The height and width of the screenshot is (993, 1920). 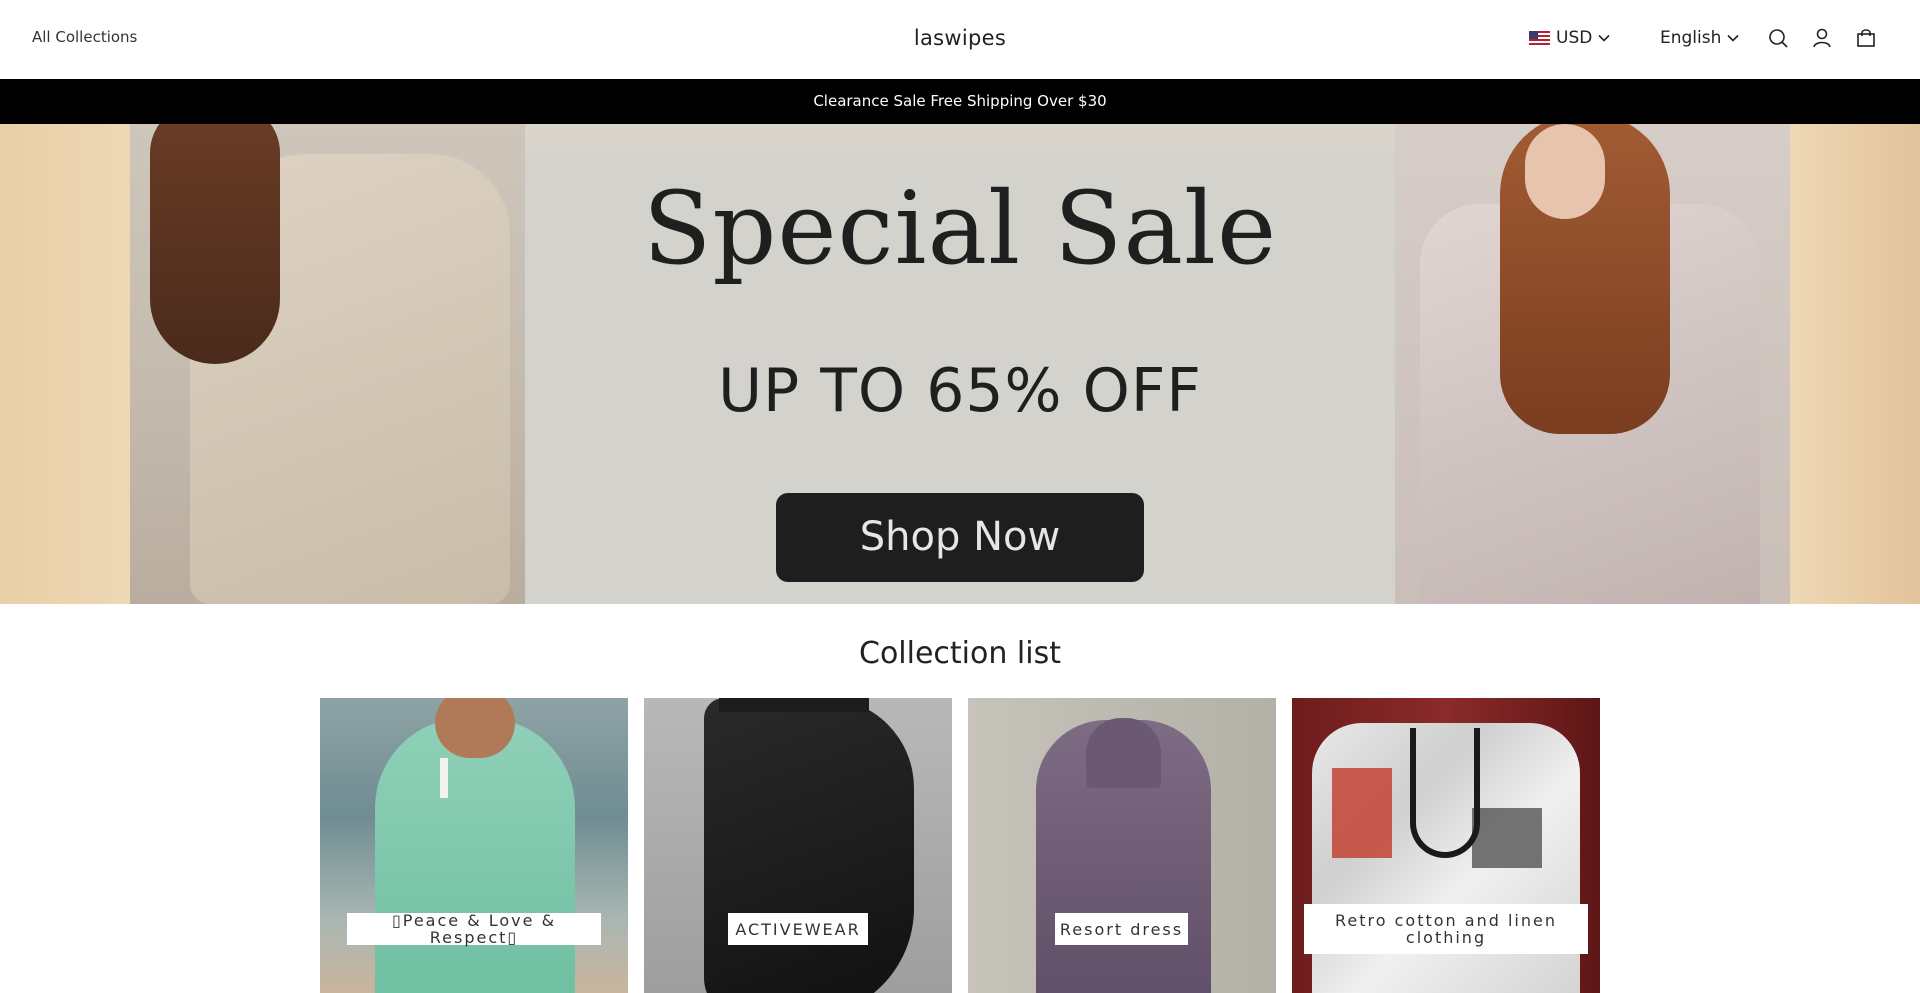 I want to click on currency-label: USD, so click(x=1574, y=38).